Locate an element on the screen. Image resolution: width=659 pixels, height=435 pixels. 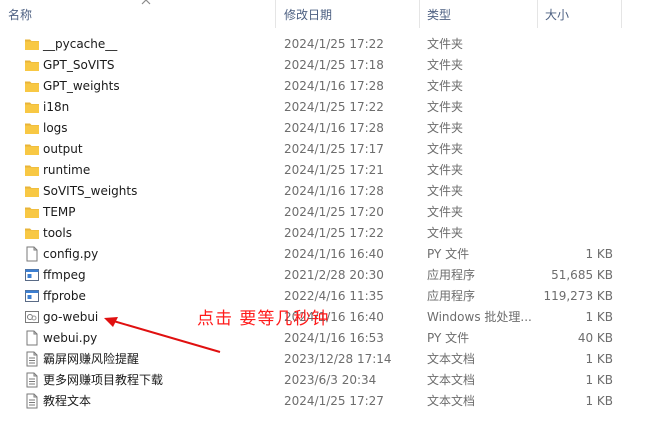
file-size: 119,273 KB is located at coordinates (578, 296).